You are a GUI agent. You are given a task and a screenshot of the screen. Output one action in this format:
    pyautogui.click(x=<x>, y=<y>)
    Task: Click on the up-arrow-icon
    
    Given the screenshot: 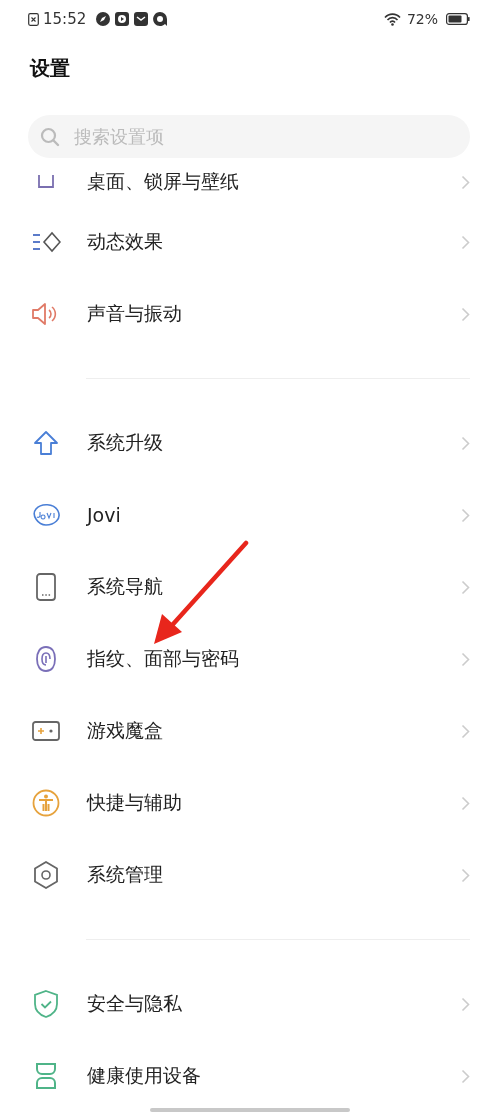 What is the action you would take?
    pyautogui.click(x=46, y=443)
    